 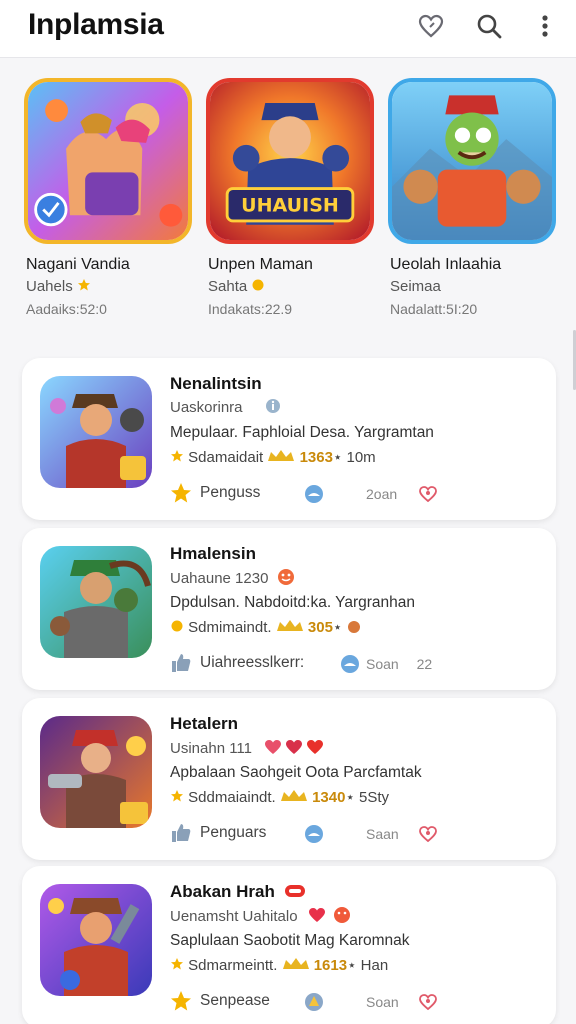 What do you see at coordinates (233, 832) in the screenshot?
I see `action-label: Penguars` at bounding box center [233, 832].